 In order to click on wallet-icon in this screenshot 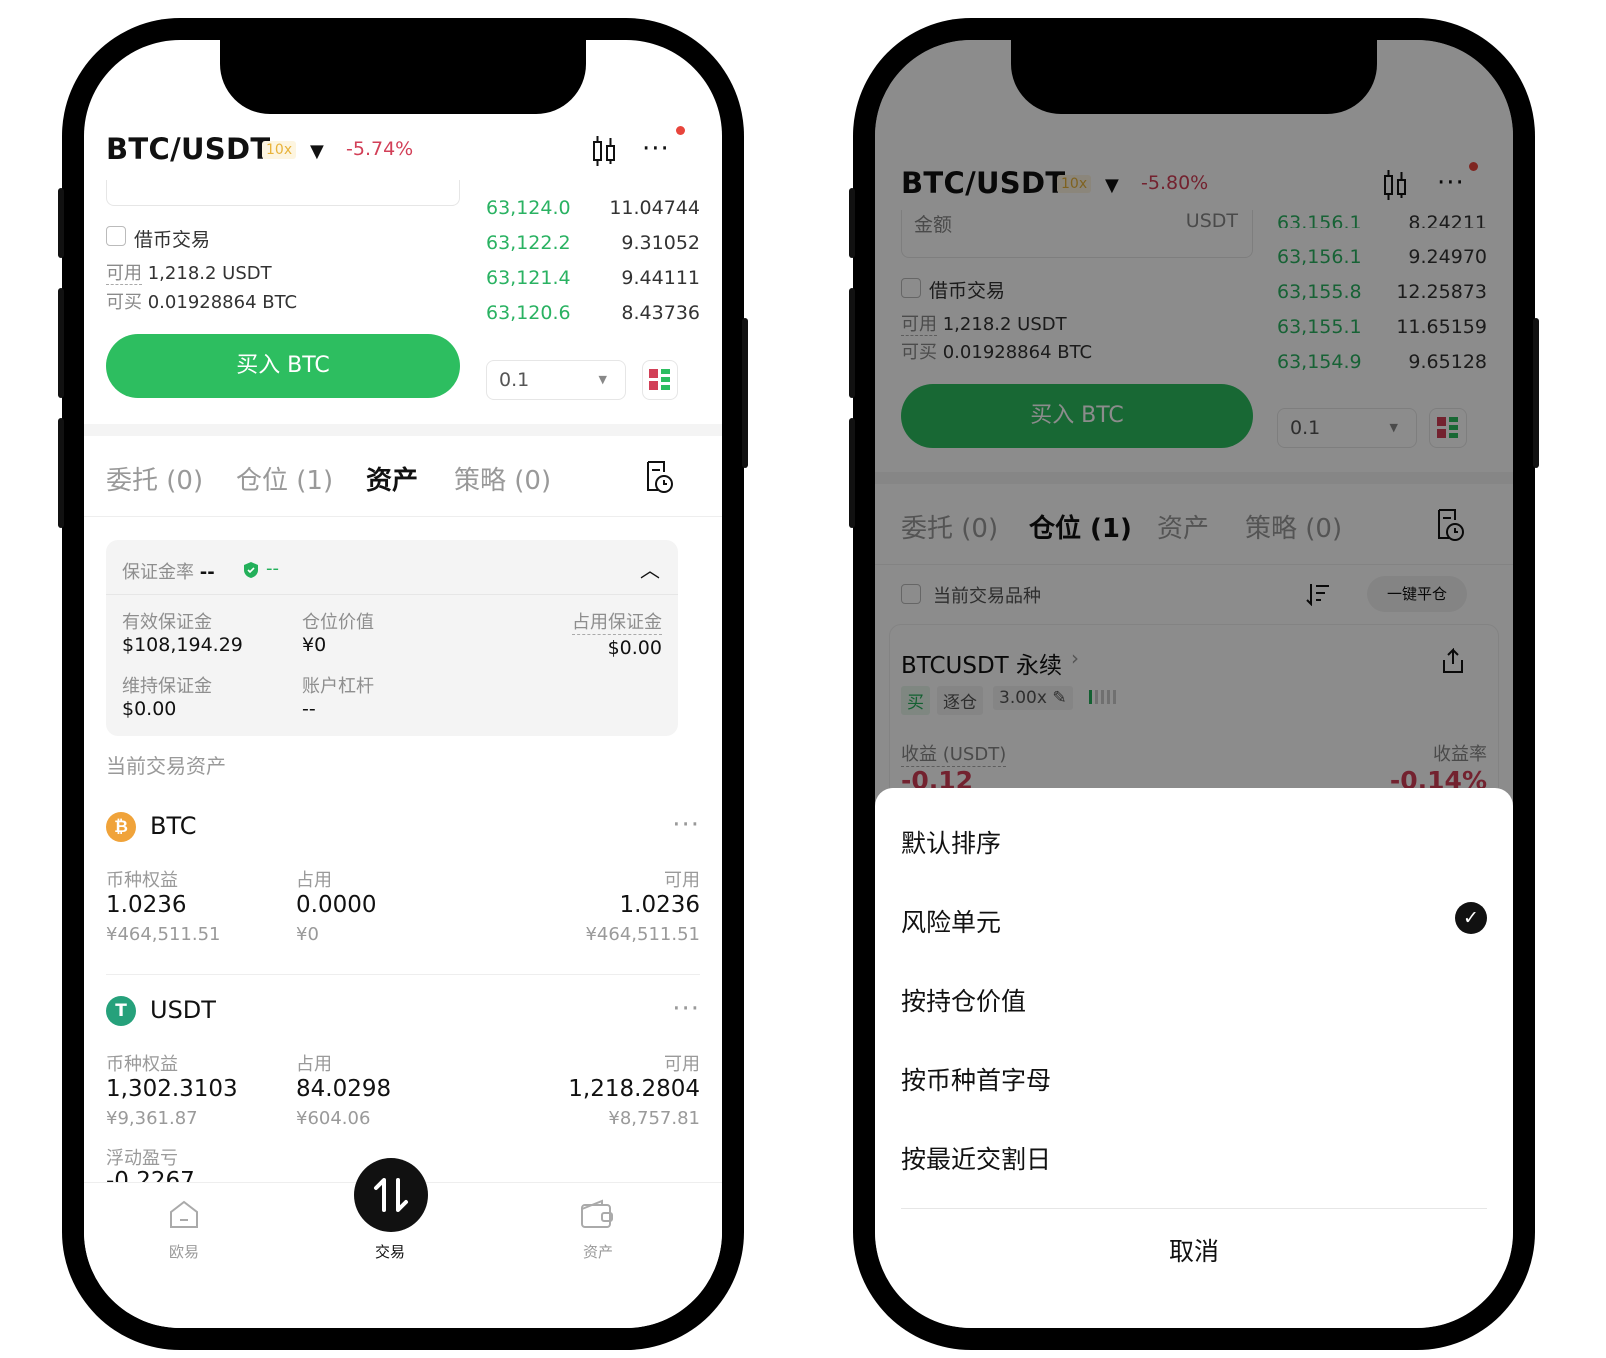, I will do `click(598, 1214)`.